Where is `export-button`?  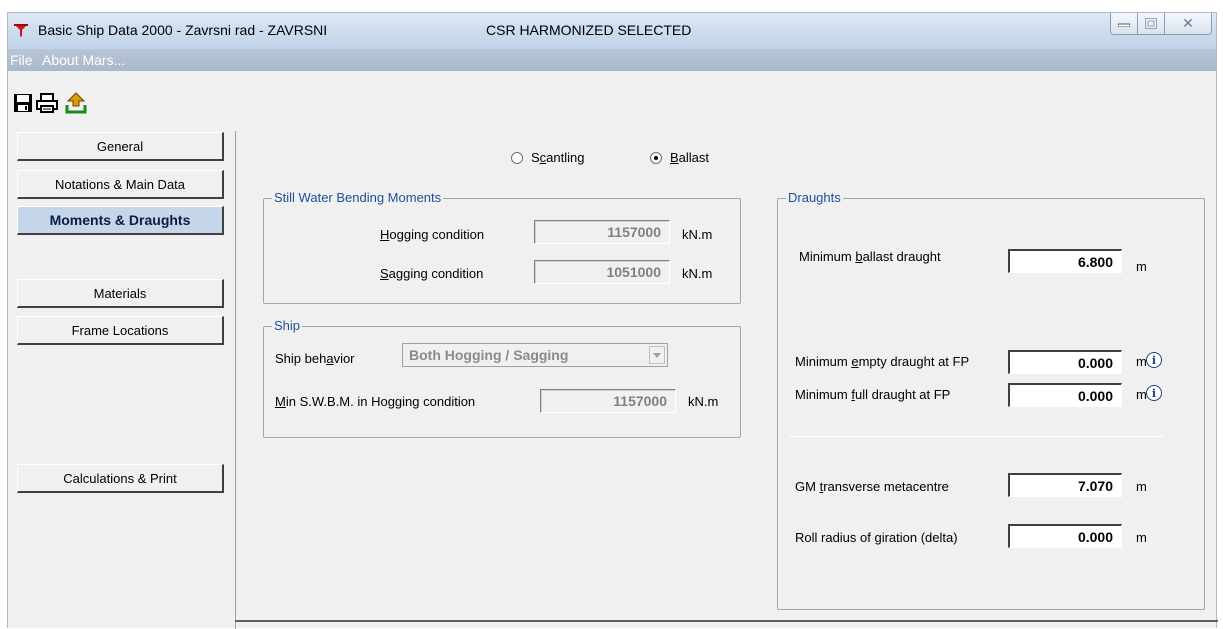 export-button is located at coordinates (76, 103).